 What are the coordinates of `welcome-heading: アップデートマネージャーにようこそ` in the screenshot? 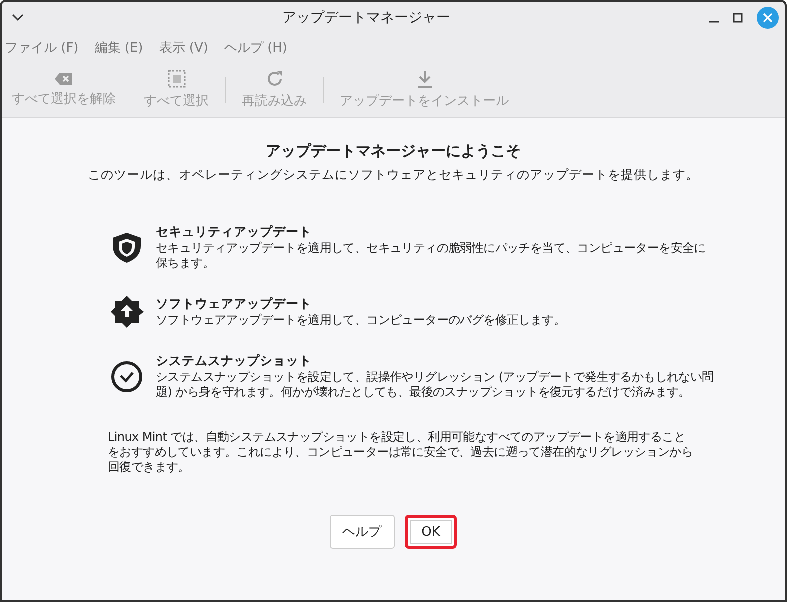 It's located at (393, 151).